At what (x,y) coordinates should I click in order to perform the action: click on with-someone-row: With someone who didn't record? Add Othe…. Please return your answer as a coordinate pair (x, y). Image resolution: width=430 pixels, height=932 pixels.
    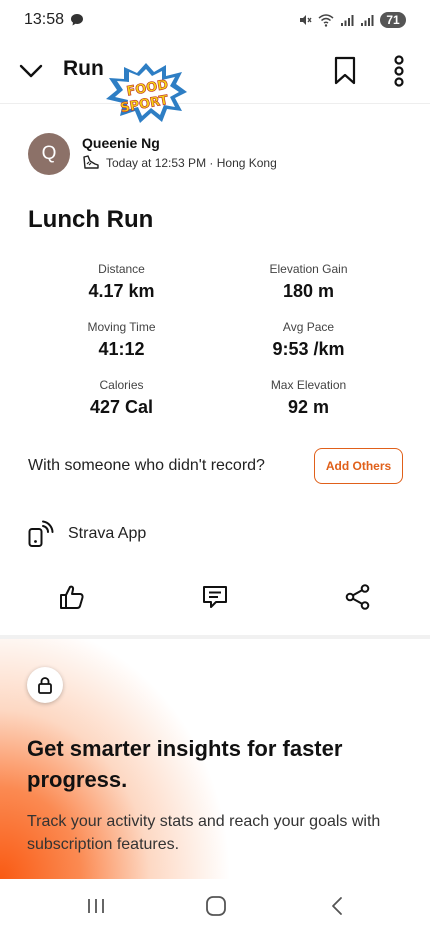
    Looking at the image, I should click on (216, 466).